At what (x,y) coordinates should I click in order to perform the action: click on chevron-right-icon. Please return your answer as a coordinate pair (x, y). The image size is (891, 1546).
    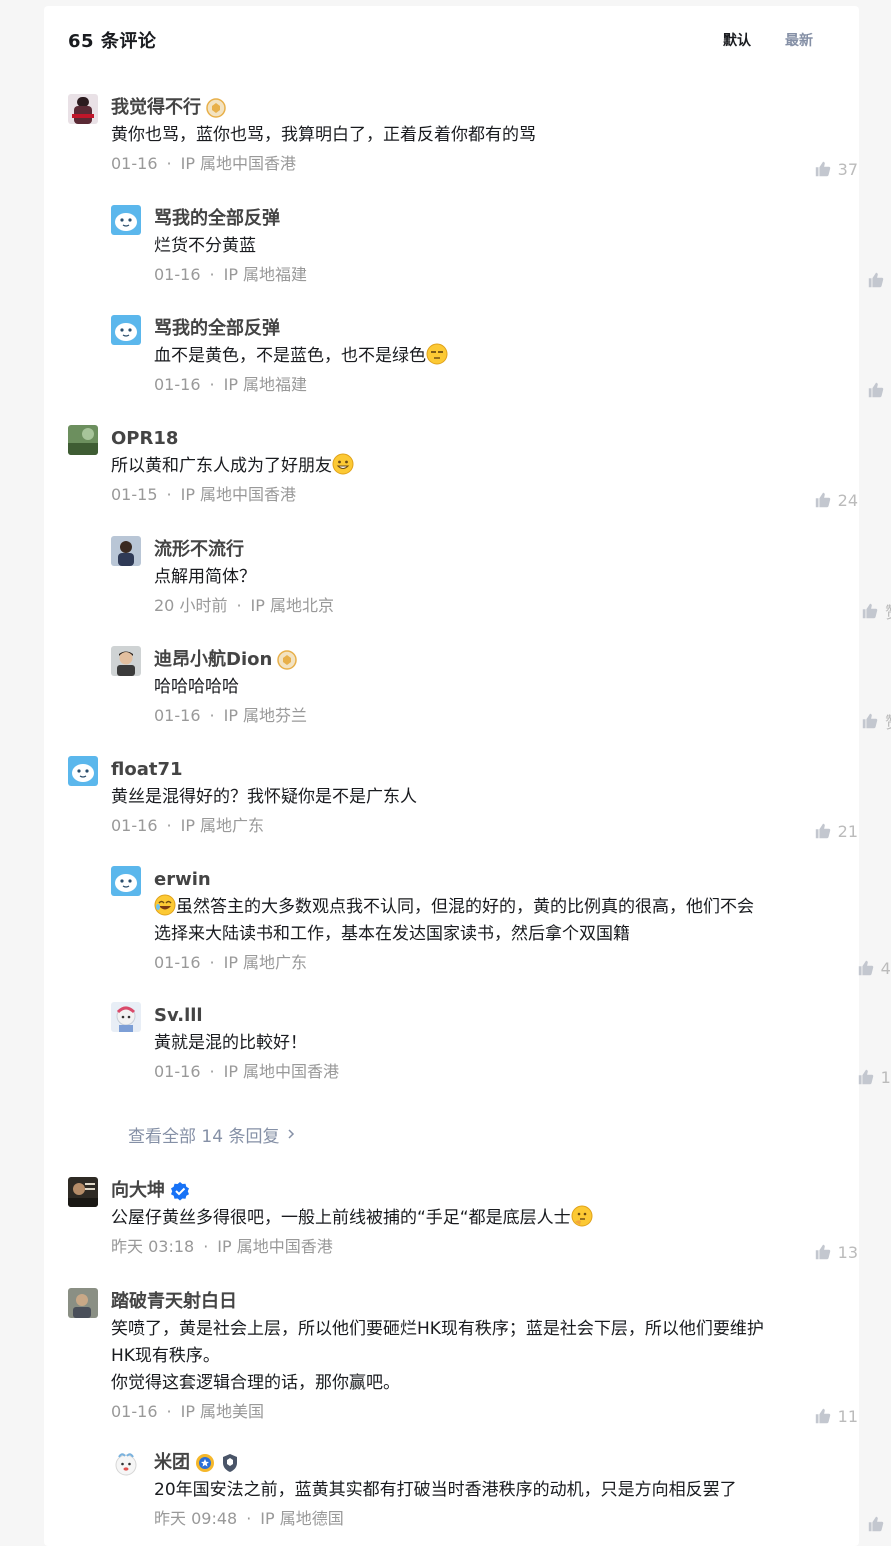
    Looking at the image, I should click on (291, 1135).